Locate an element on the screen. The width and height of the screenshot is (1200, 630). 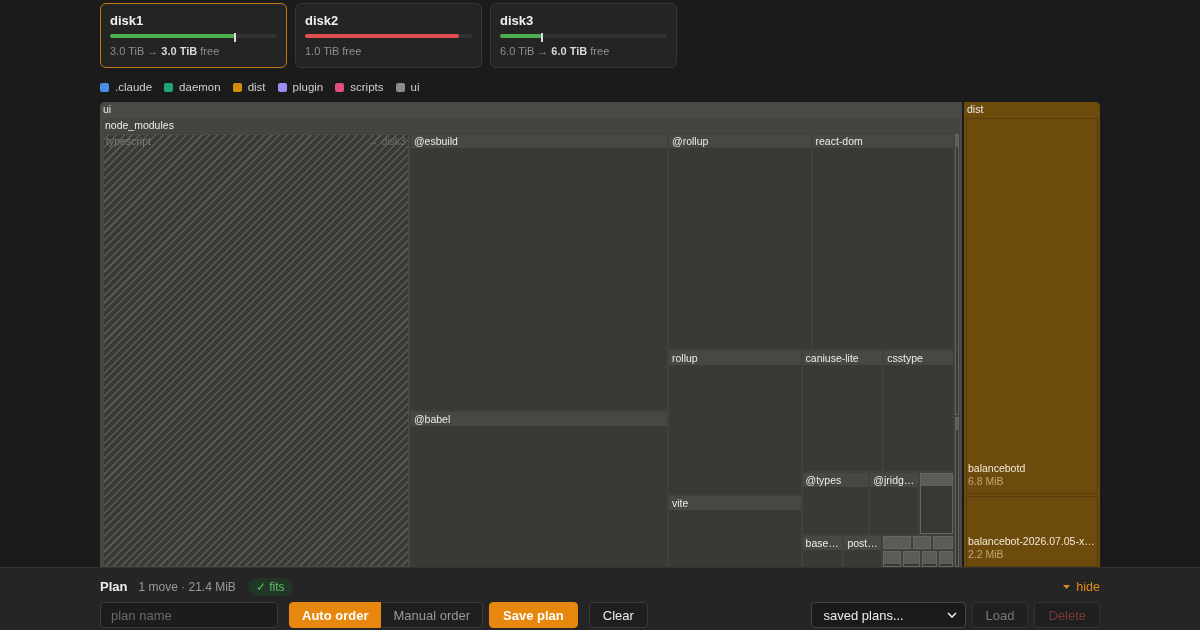
plan-title: Plan is located at coordinates (114, 586).